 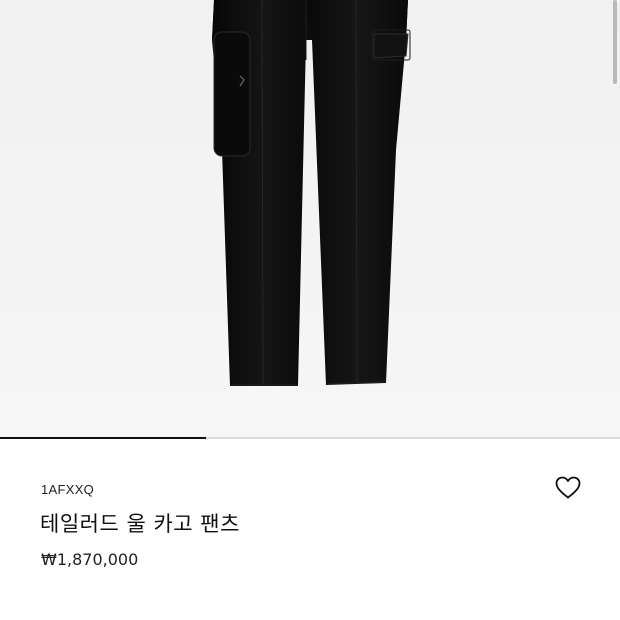 What do you see at coordinates (90, 559) in the screenshot?
I see `product-price: ₩1,870,000` at bounding box center [90, 559].